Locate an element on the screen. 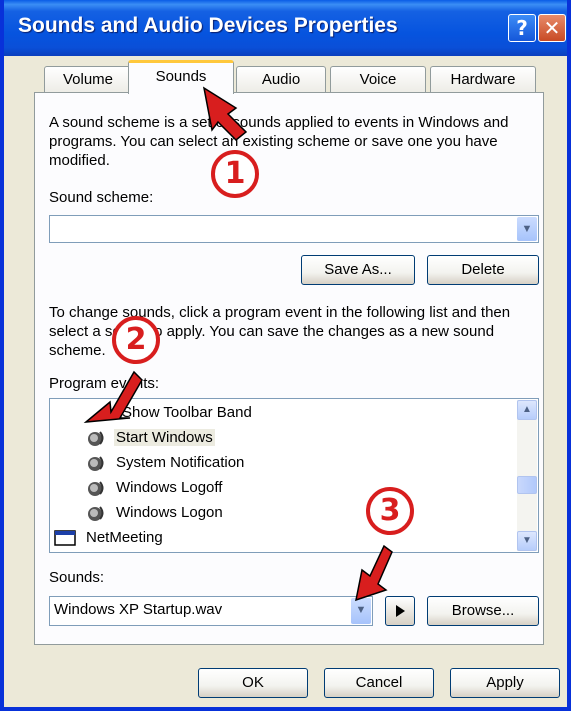 The image size is (571, 711). list-item-selected: Start Windows is located at coordinates (150, 438).